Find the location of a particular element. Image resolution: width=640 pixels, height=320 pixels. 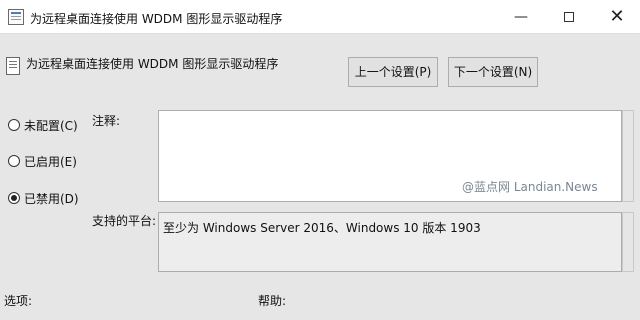

radio-button-checked-icon is located at coordinates (14, 198).